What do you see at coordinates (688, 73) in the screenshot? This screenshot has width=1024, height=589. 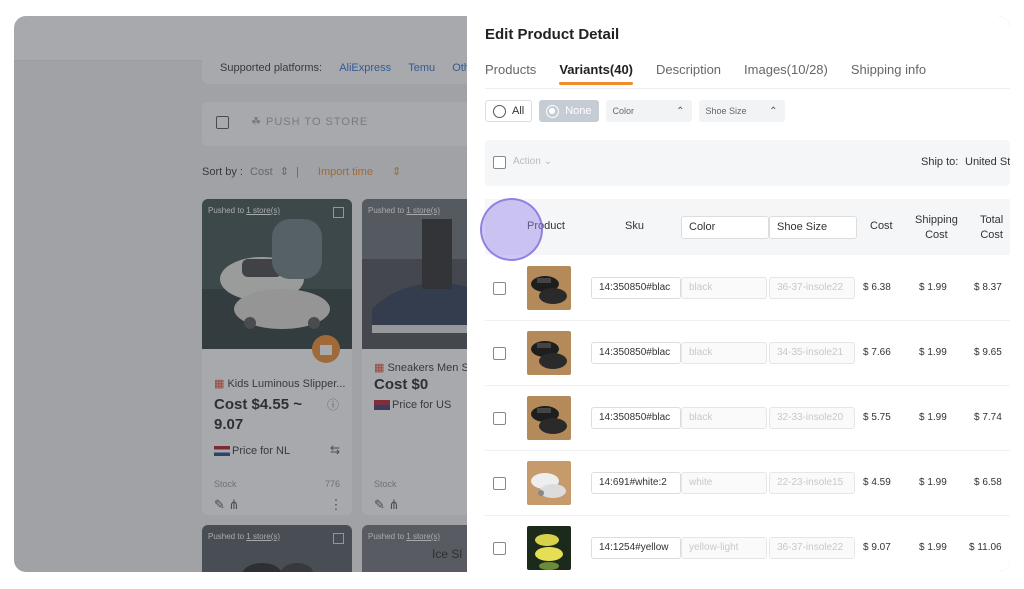 I see `tab-description: Description` at bounding box center [688, 73].